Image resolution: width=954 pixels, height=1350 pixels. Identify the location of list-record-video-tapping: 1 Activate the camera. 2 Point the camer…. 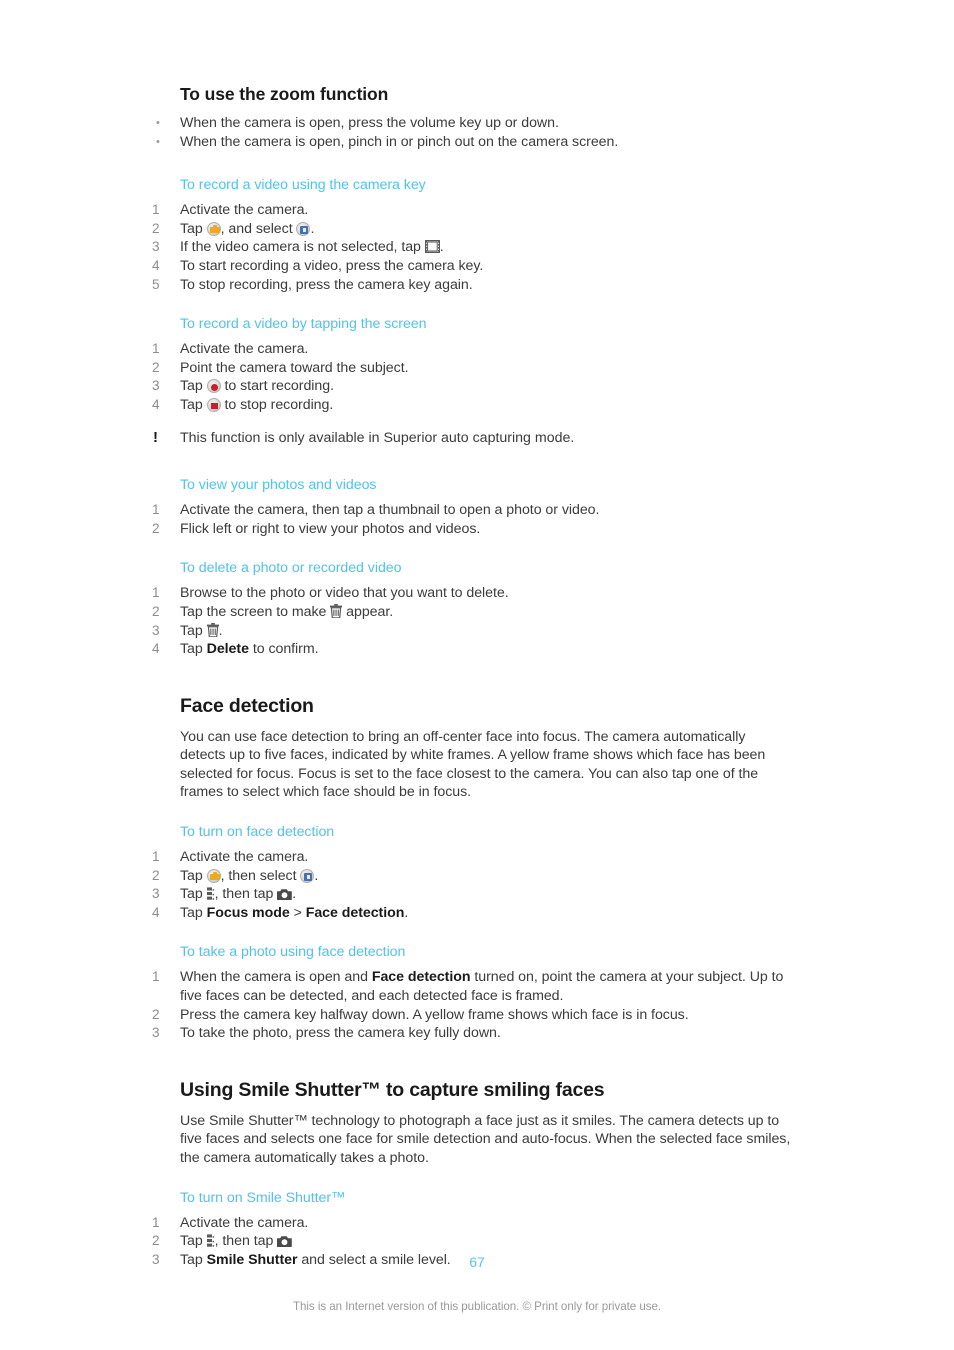
(472, 377).